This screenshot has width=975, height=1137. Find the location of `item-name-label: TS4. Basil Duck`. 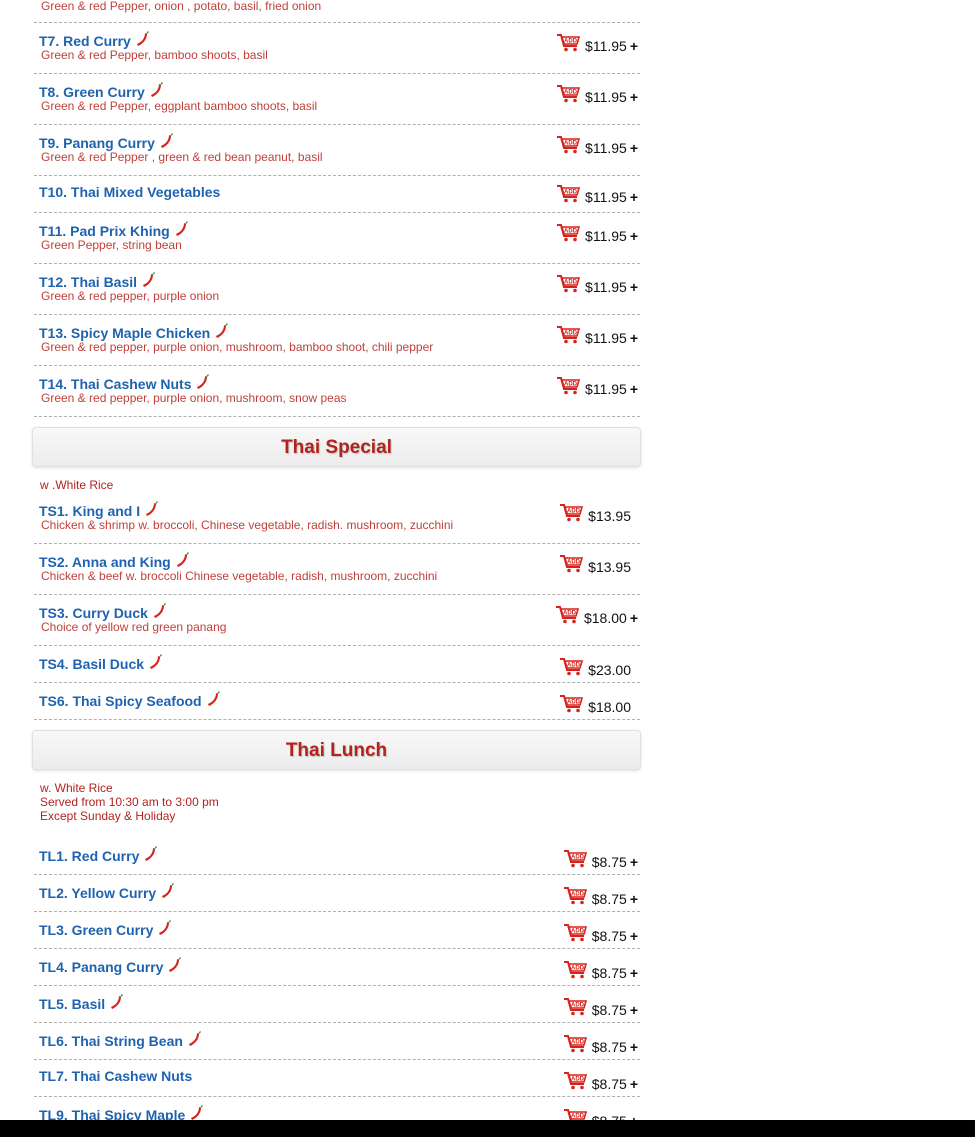

item-name-label: TS4. Basil Duck is located at coordinates (92, 664).